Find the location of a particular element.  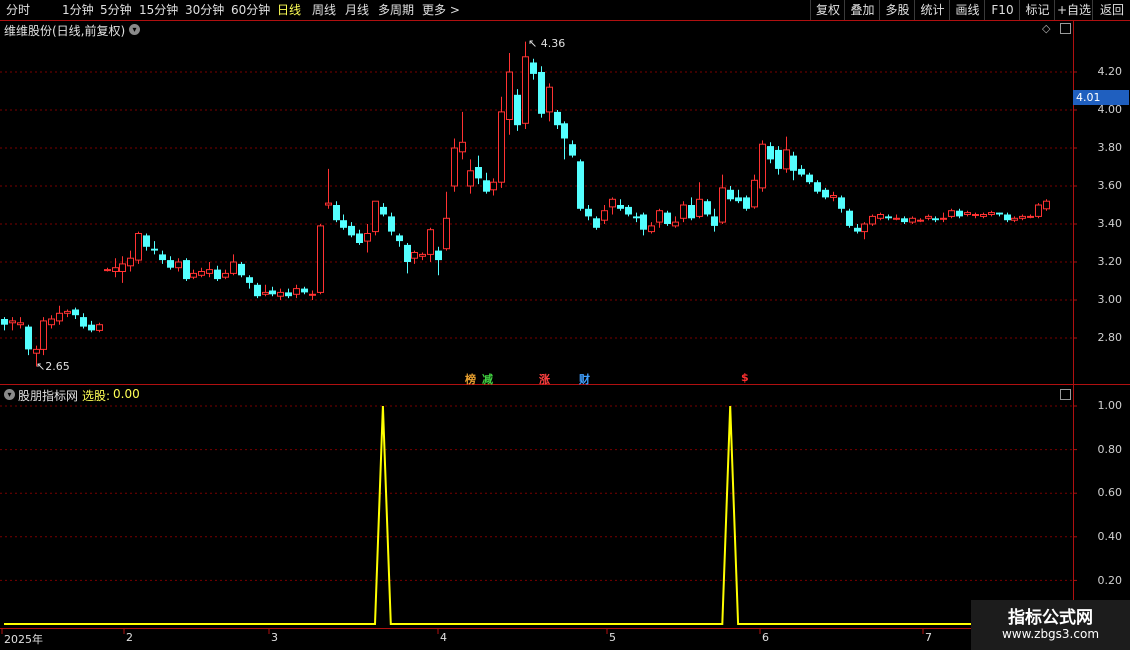

watermark-title: 指标公式网 is located at coordinates (1050, 618).